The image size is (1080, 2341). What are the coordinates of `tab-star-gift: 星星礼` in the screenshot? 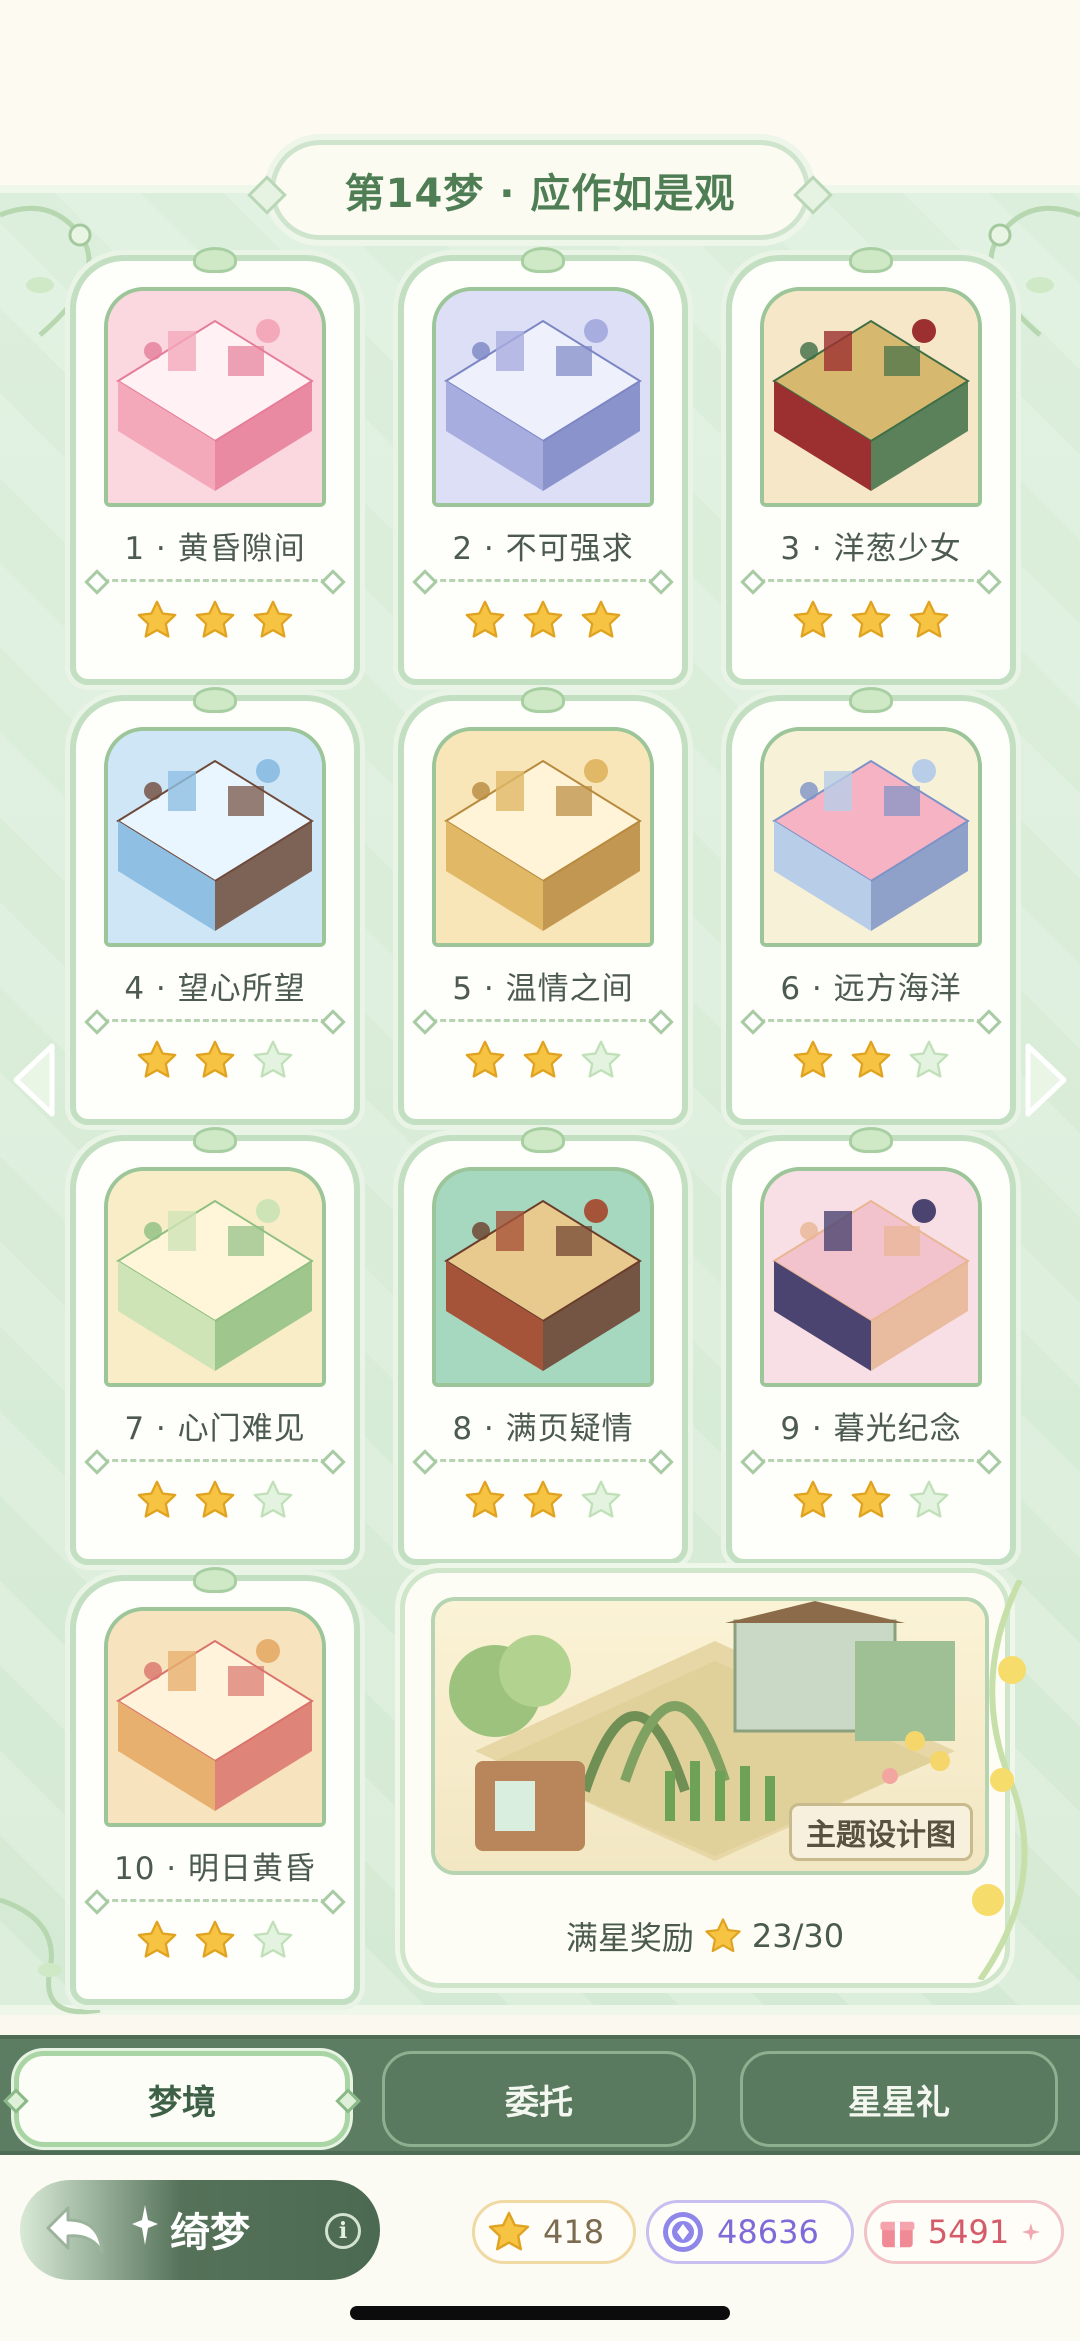 It's located at (899, 2099).